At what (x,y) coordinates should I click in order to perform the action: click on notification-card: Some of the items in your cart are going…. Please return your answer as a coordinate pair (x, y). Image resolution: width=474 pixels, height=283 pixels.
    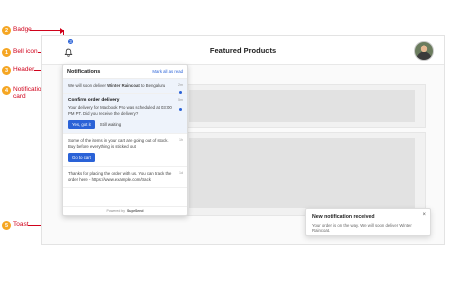
    Looking at the image, I should click on (125, 150).